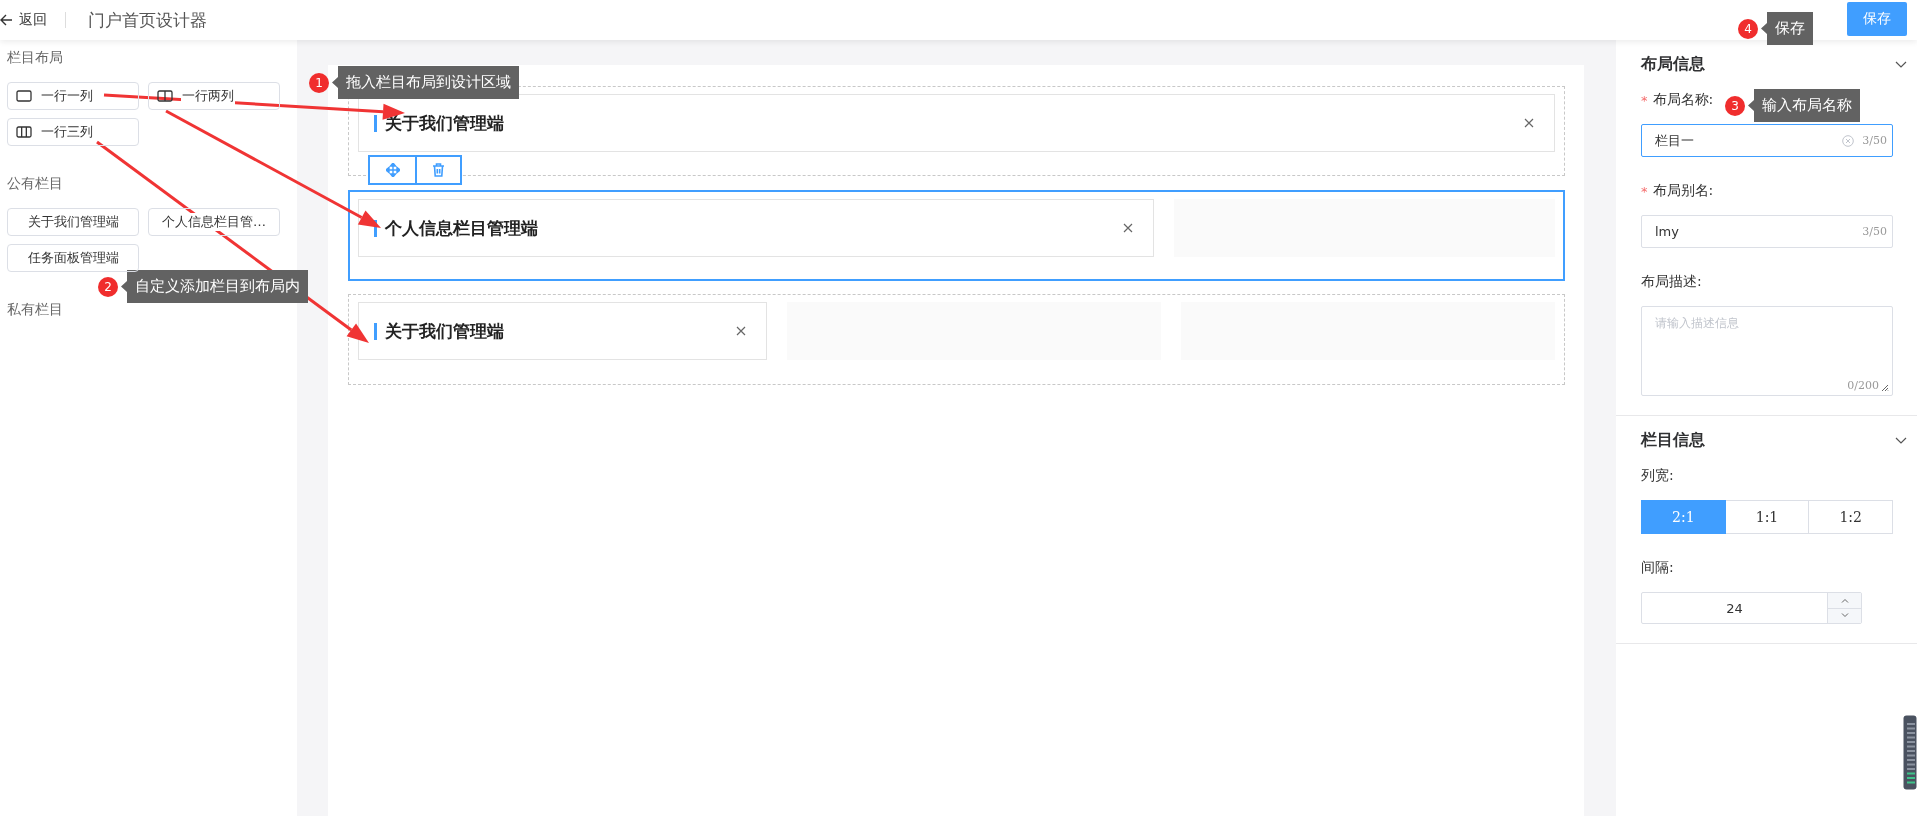  Describe the element at coordinates (756, 228) in the screenshot. I see `column-card: 个人信息栏目管理端` at that location.